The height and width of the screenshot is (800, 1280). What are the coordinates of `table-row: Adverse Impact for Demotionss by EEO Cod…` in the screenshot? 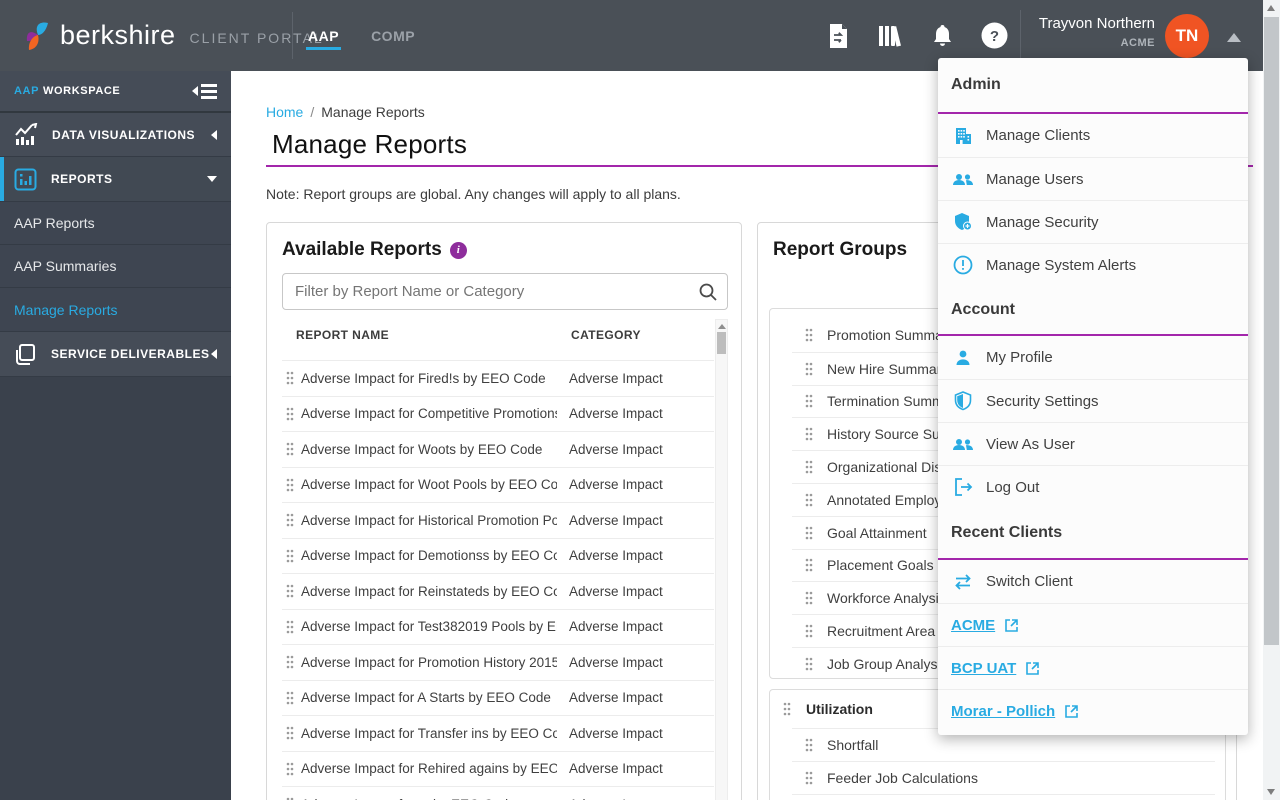 It's located at (498, 555).